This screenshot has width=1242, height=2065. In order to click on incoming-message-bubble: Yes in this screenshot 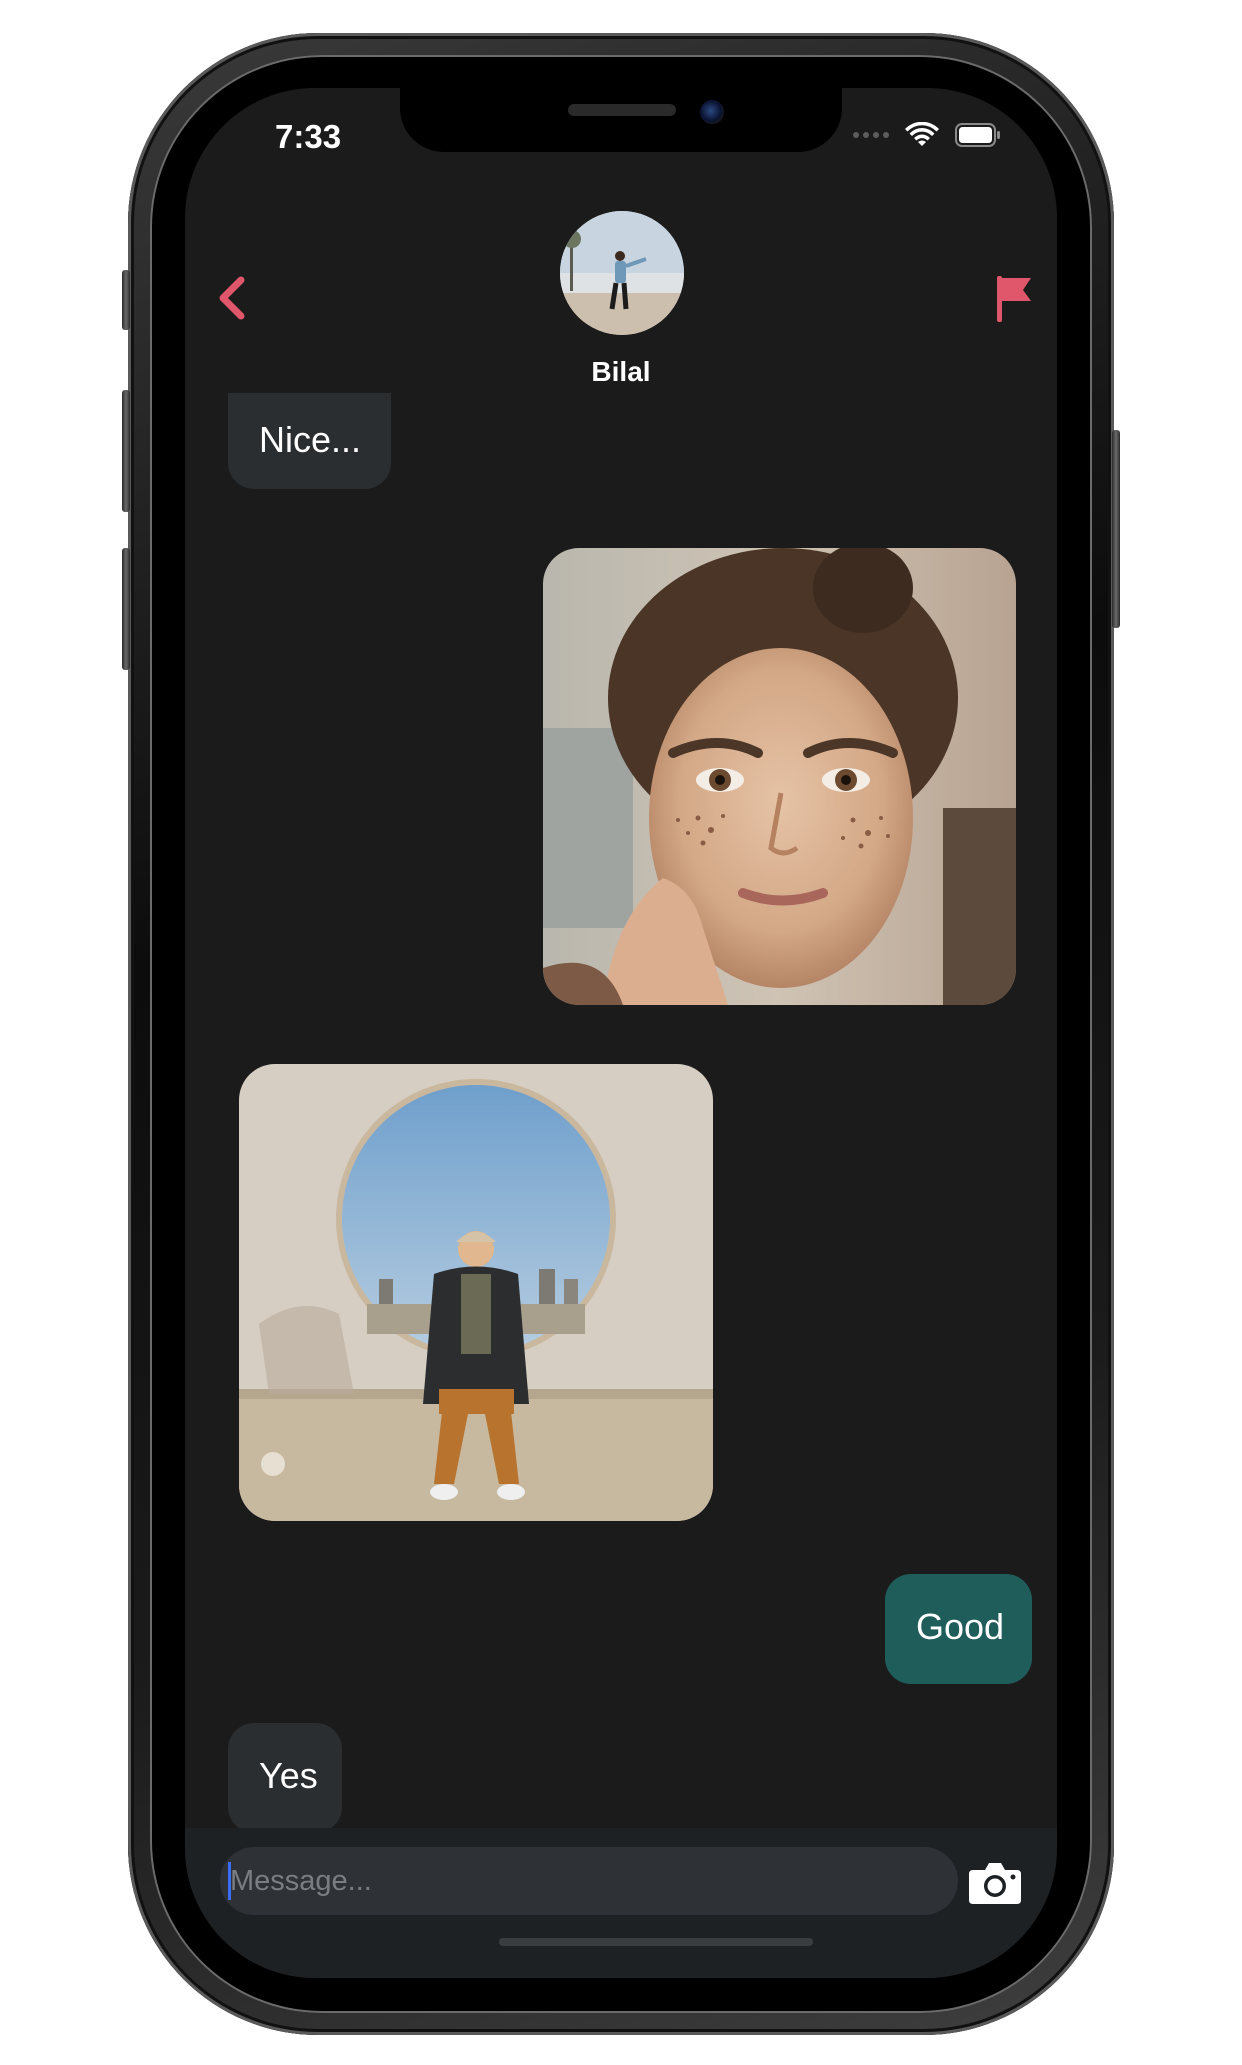, I will do `click(285, 1778)`.